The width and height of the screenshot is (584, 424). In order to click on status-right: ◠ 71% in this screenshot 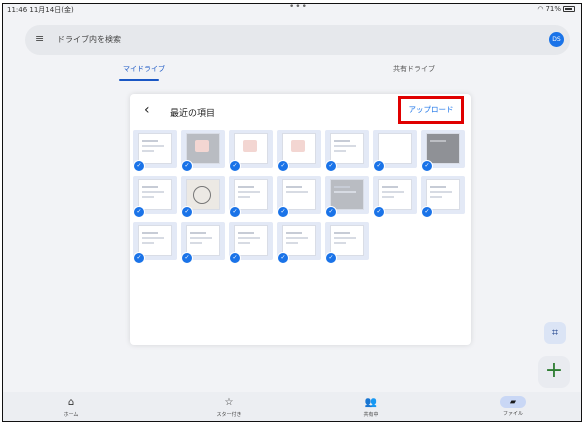, I will do `click(556, 9)`.